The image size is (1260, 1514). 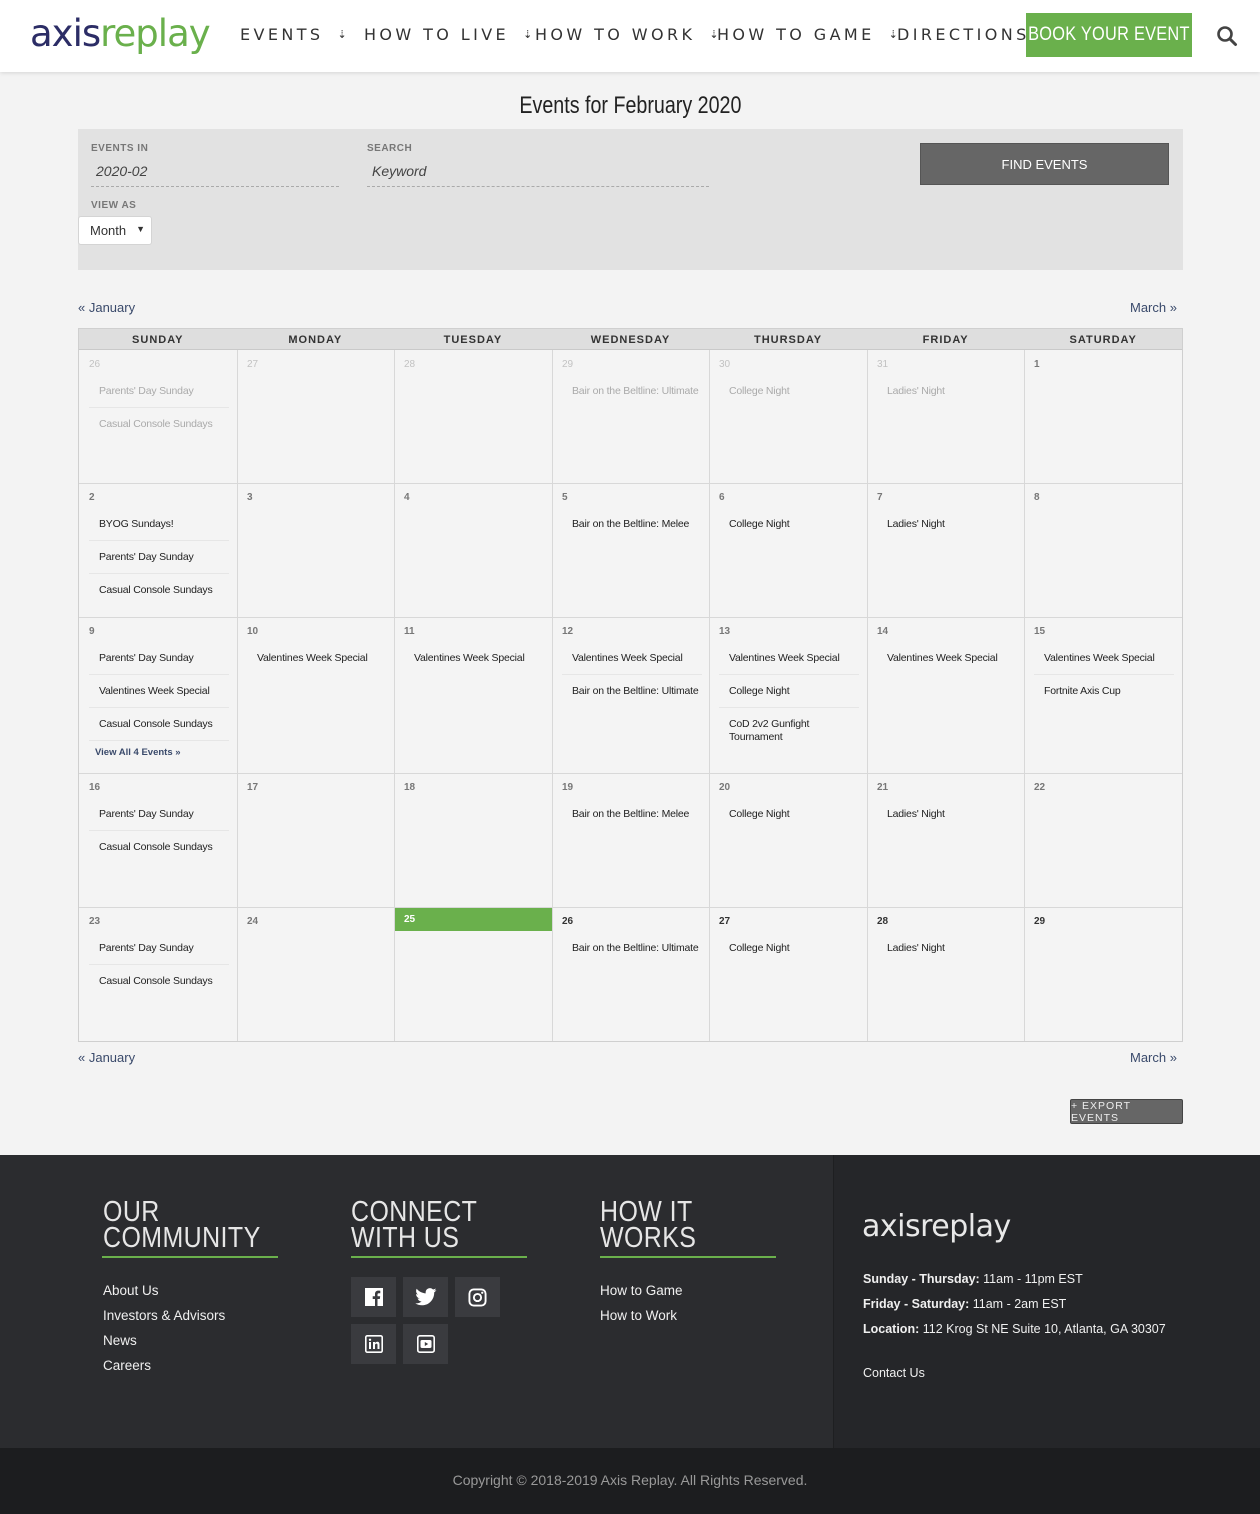 What do you see at coordinates (316, 550) in the screenshot?
I see `calendar-day-cell: 3` at bounding box center [316, 550].